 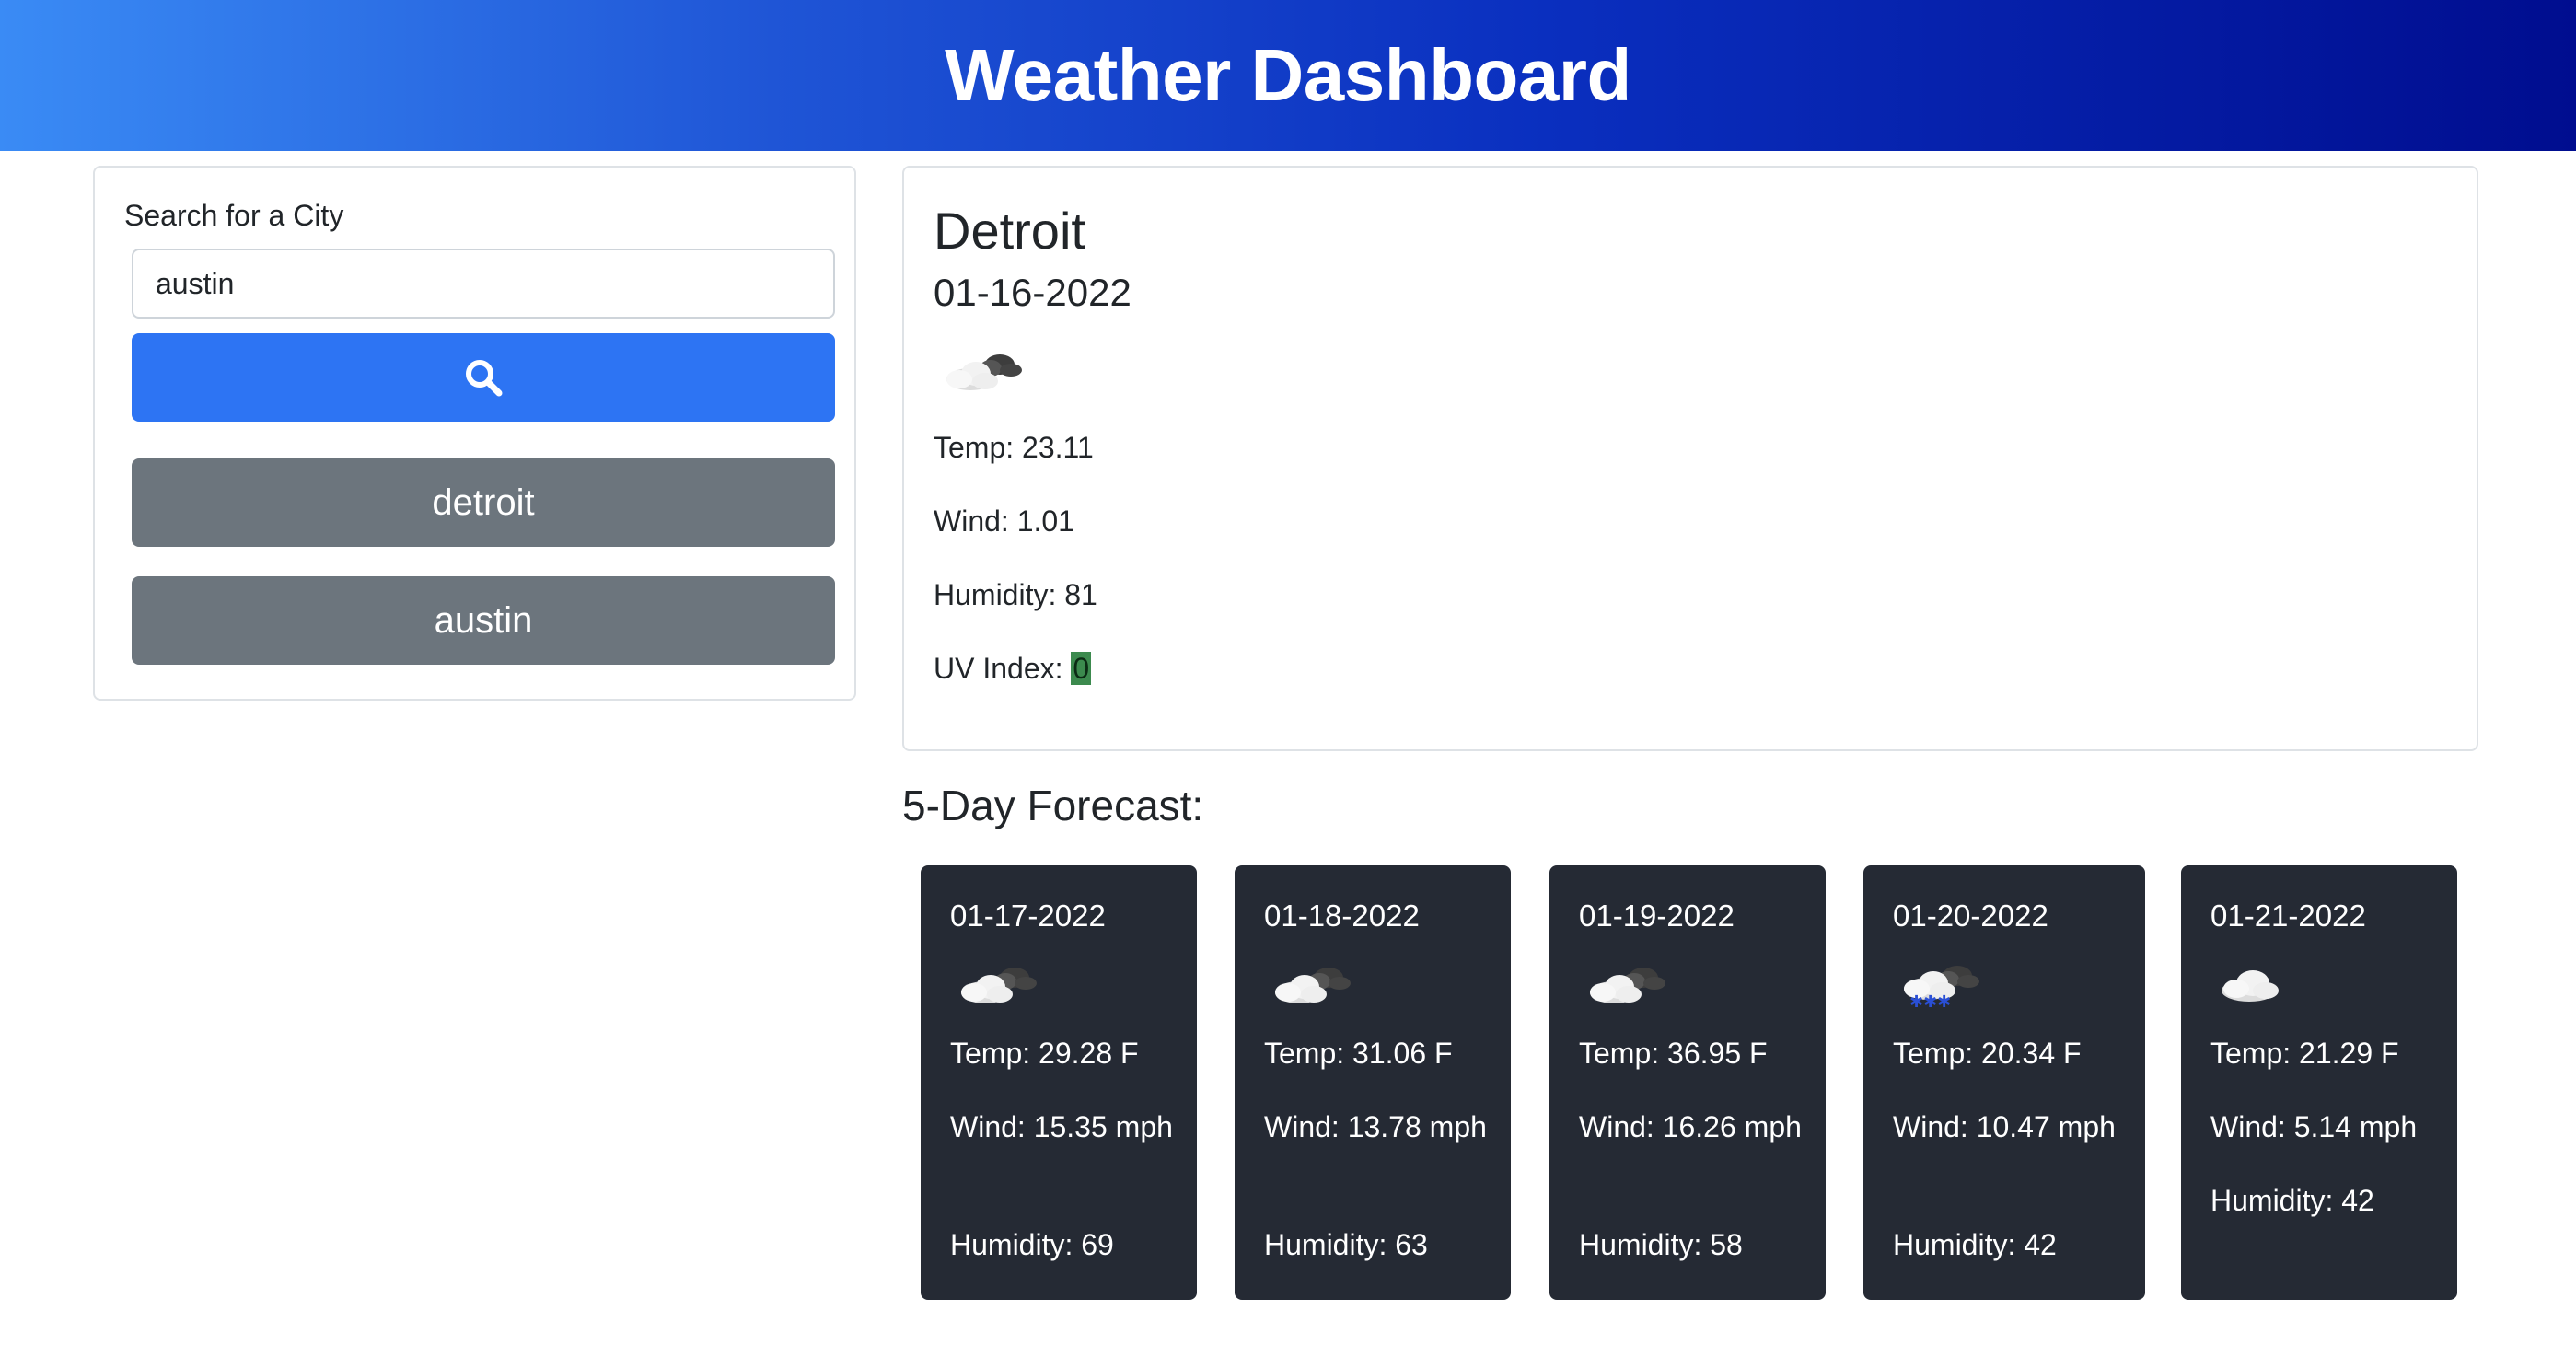 I want to click on header-banner: Weather Dashboard, so click(x=1288, y=75).